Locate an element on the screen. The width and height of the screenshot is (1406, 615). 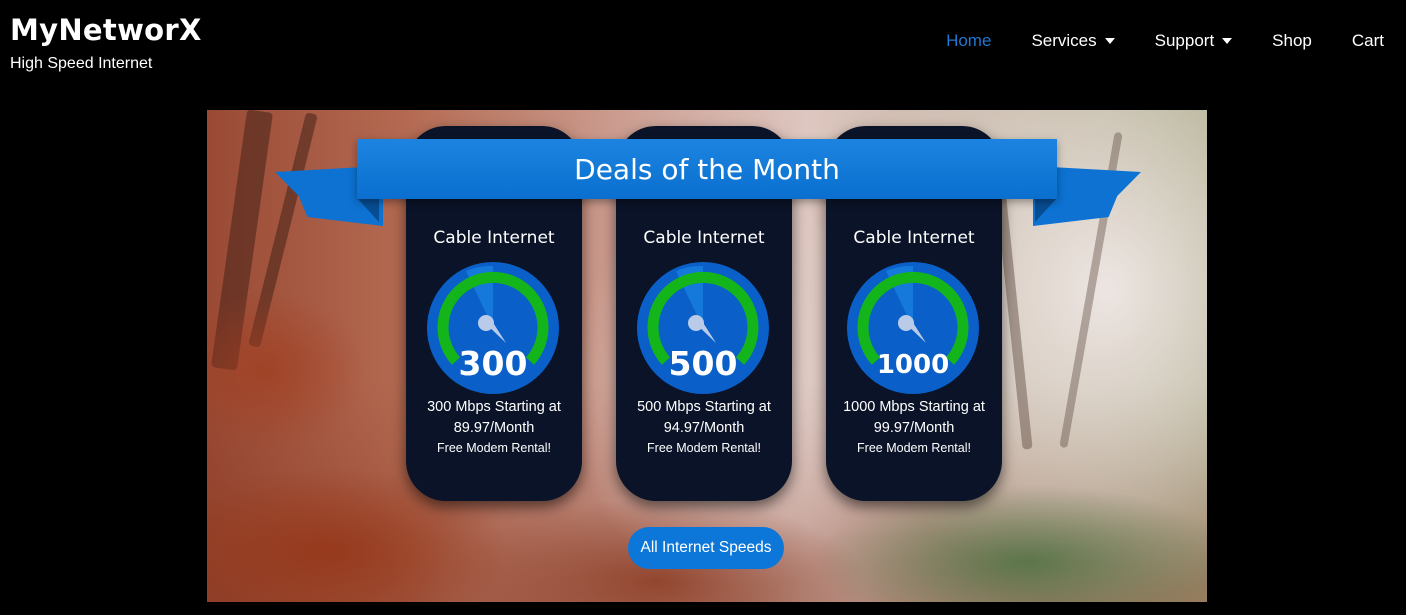
banner-title: Deals of the Month is located at coordinates (707, 169).